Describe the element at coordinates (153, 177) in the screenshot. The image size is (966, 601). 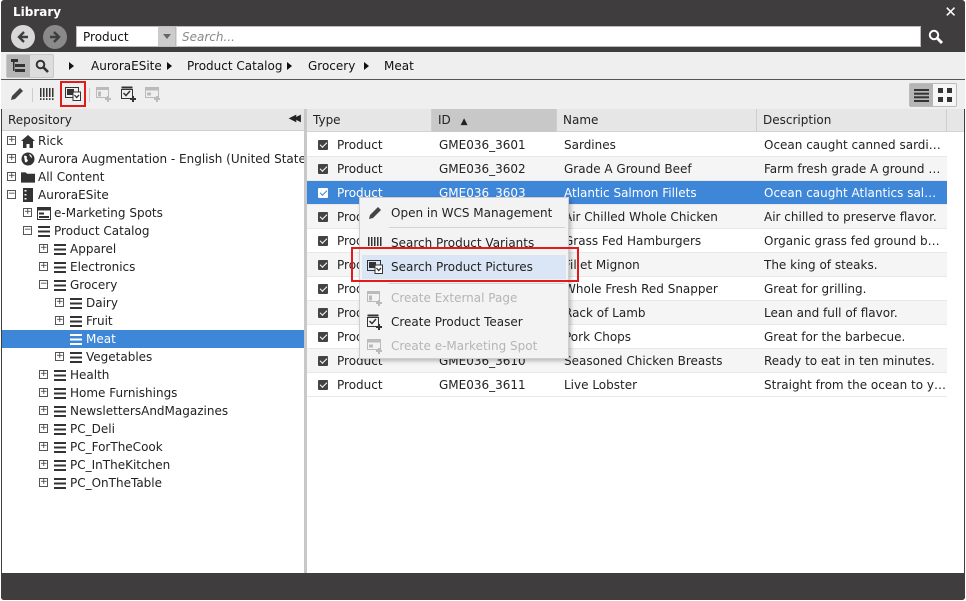
I see `tree-item: + All Content` at that location.